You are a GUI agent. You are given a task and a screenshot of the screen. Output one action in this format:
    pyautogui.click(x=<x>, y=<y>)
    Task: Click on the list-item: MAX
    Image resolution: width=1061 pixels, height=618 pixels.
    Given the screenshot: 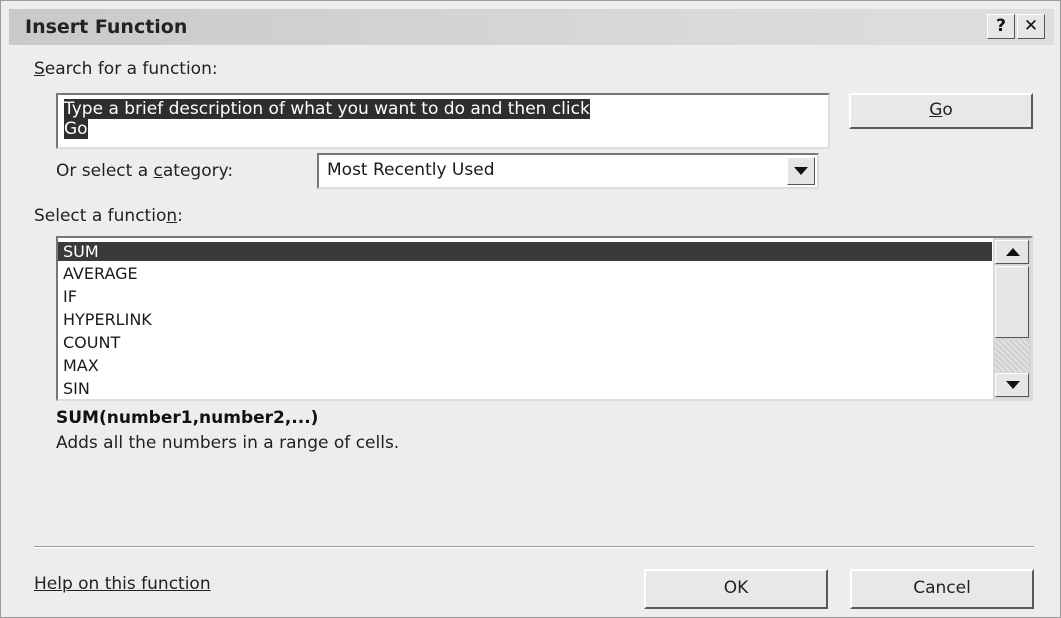 What is the action you would take?
    pyautogui.click(x=525, y=365)
    